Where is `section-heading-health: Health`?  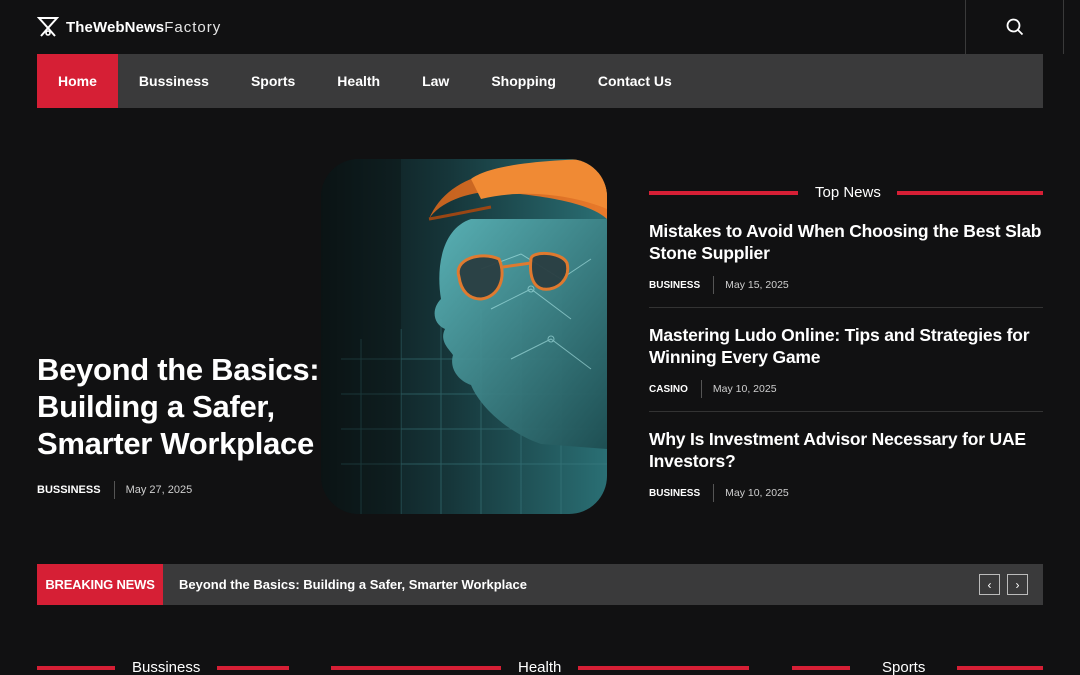 section-heading-health: Health is located at coordinates (540, 667).